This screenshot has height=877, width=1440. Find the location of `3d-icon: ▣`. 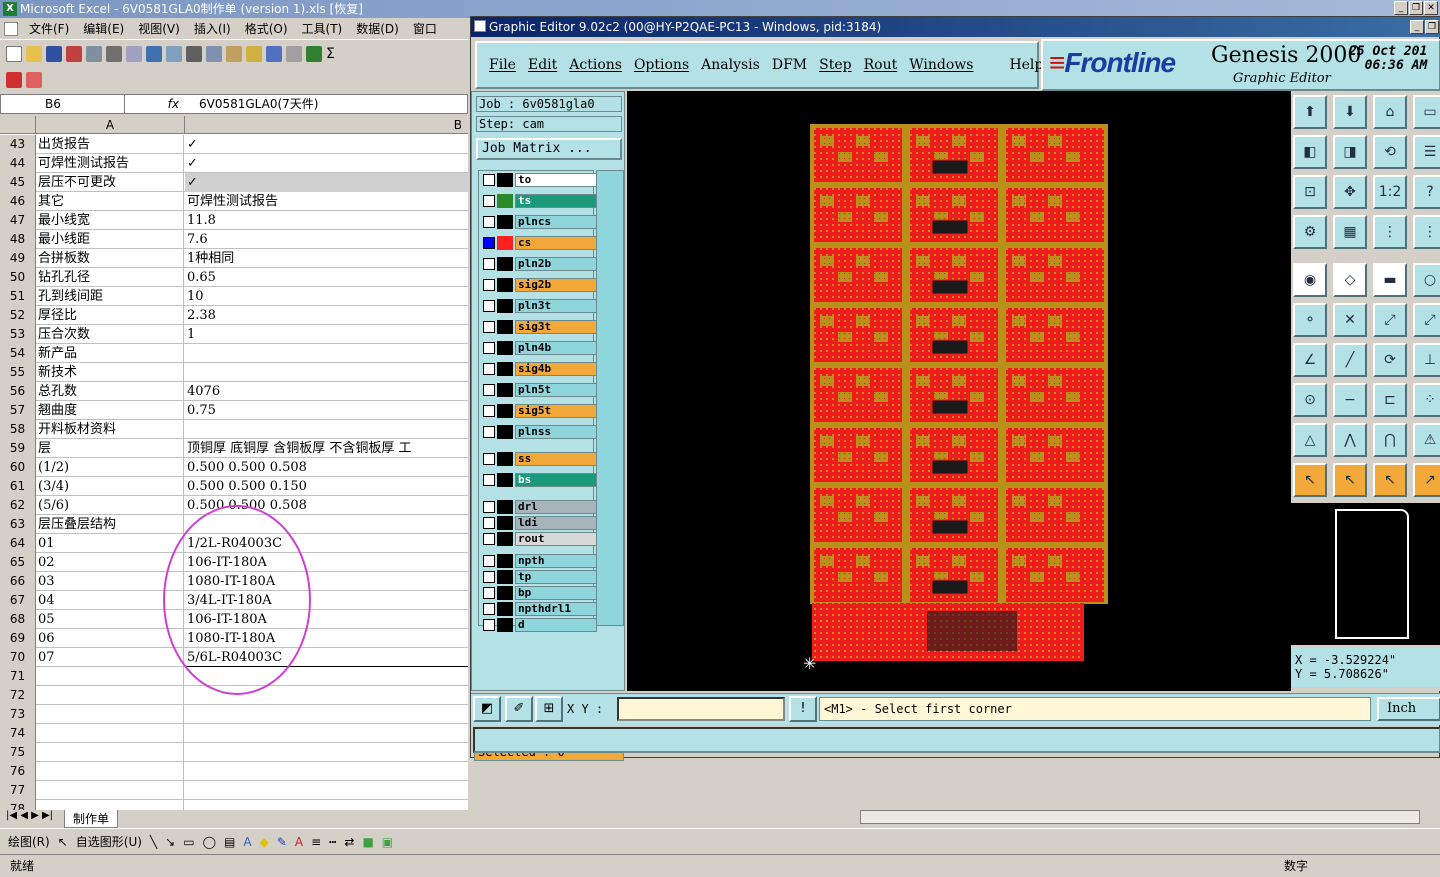

3d-icon: ▣ is located at coordinates (387, 842).